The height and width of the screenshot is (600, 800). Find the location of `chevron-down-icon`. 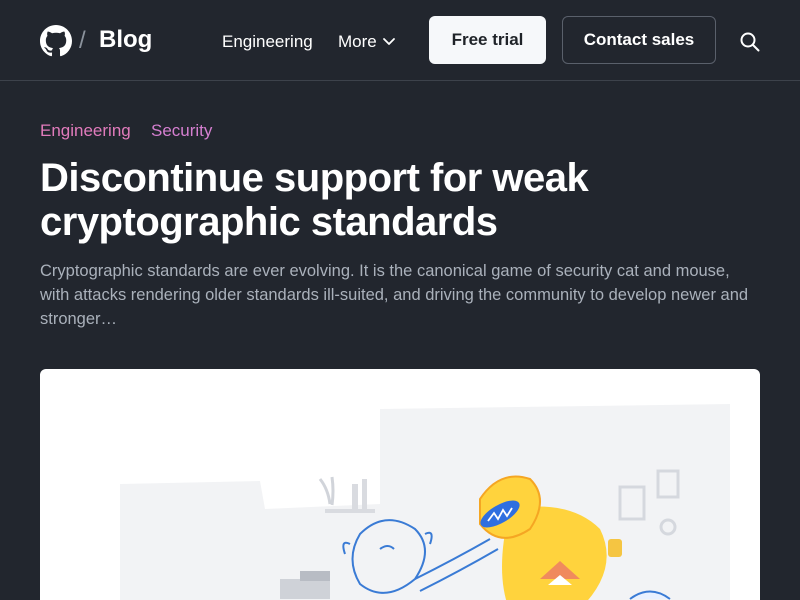

chevron-down-icon is located at coordinates (389, 42).